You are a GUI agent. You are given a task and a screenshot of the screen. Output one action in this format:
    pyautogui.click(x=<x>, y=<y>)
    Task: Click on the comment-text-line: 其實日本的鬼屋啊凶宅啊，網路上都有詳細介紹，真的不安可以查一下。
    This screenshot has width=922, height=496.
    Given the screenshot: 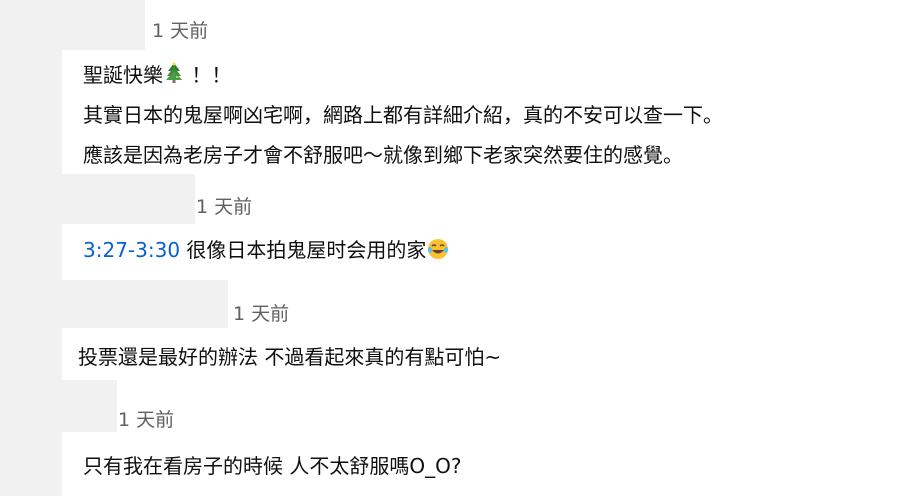 What is the action you would take?
    pyautogui.click(x=403, y=115)
    